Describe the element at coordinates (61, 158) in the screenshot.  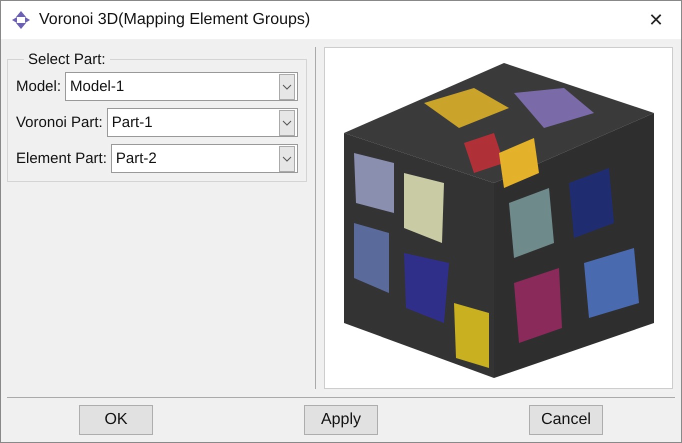
I see `field-label: Element Part:` at that location.